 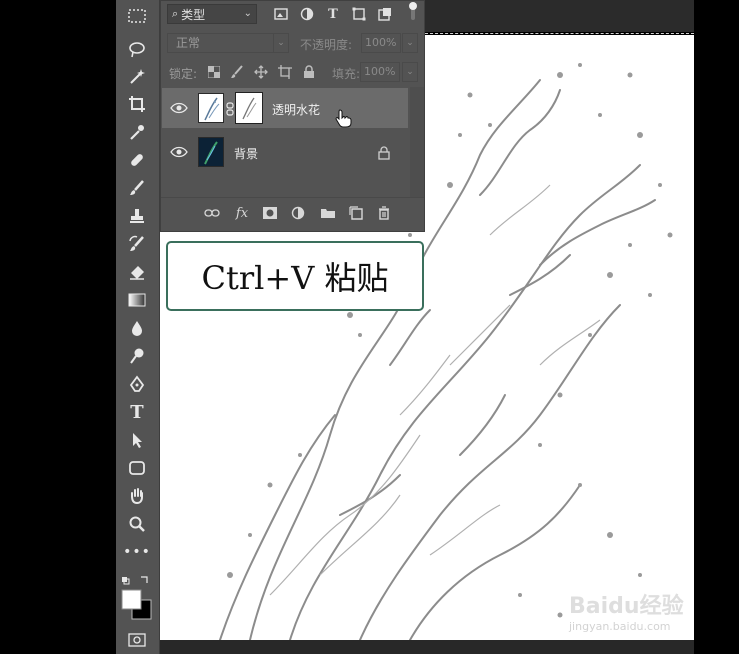 I want to click on filter-toggle-icon, so click(x=413, y=11).